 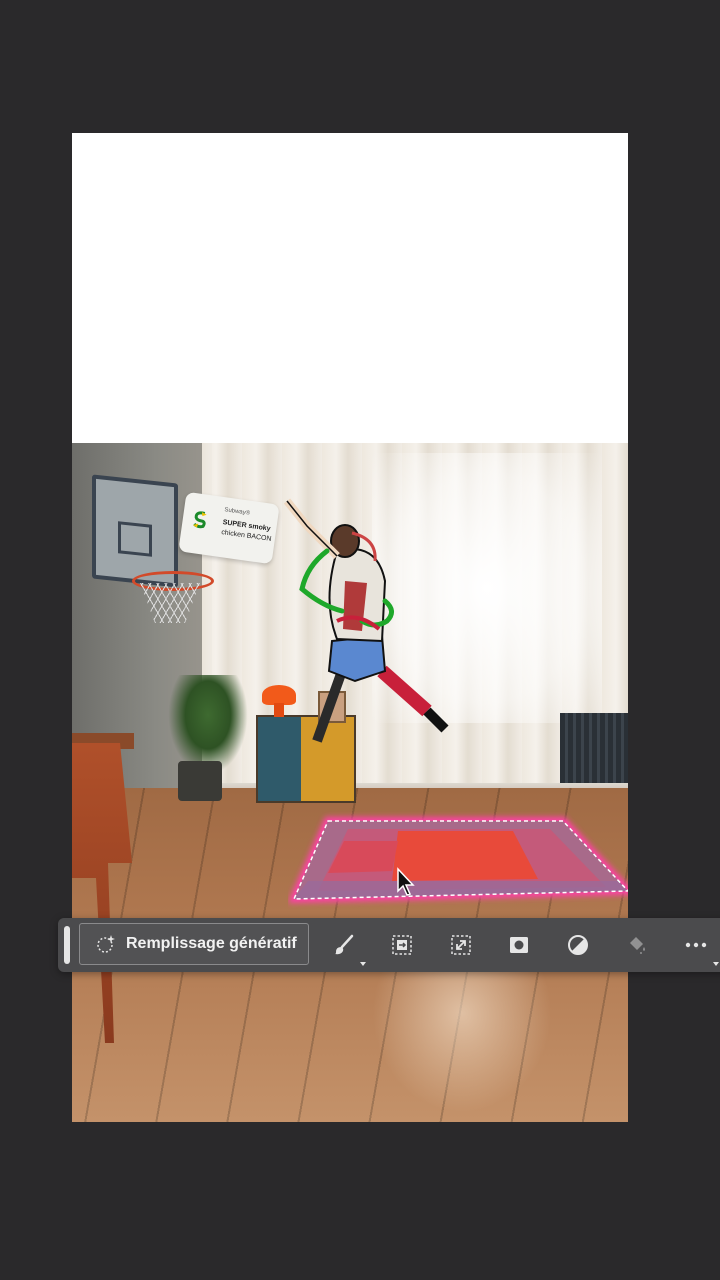 What do you see at coordinates (716, 964) in the screenshot?
I see `more-menu-caret-icon` at bounding box center [716, 964].